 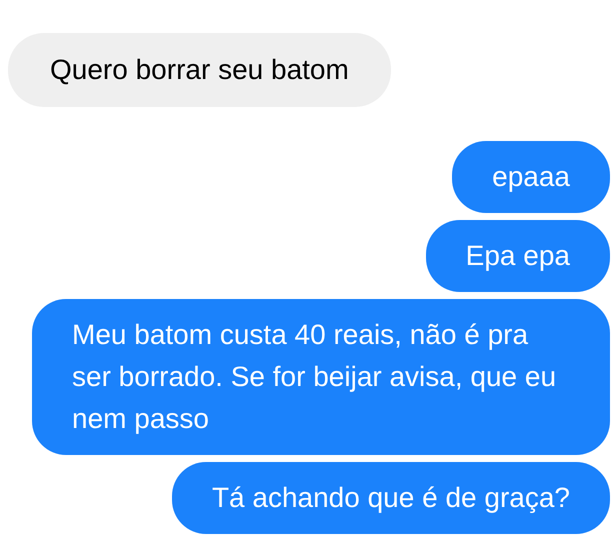 What do you see at coordinates (199, 70) in the screenshot?
I see `received-message-bubble: Quero borrar seu batom` at bounding box center [199, 70].